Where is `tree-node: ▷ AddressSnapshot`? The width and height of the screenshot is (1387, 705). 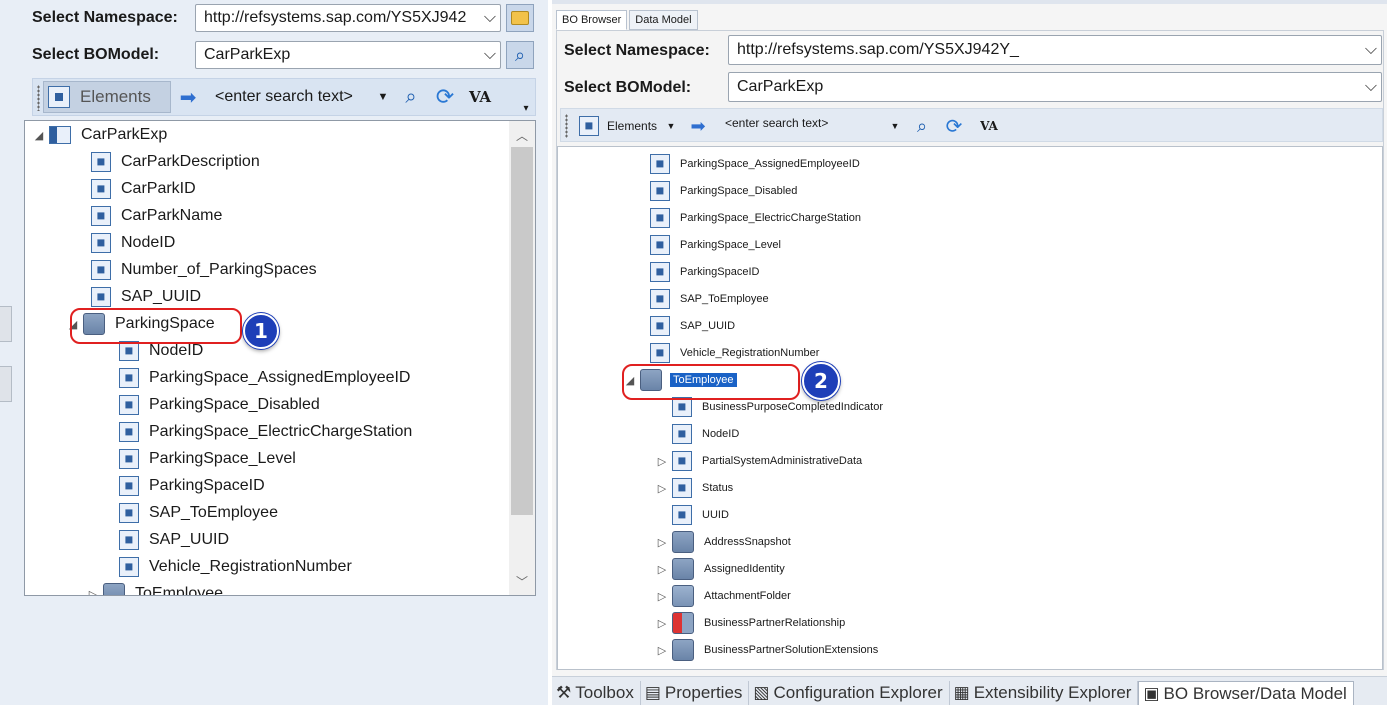
tree-node: ▷ AddressSnapshot is located at coordinates (722, 542).